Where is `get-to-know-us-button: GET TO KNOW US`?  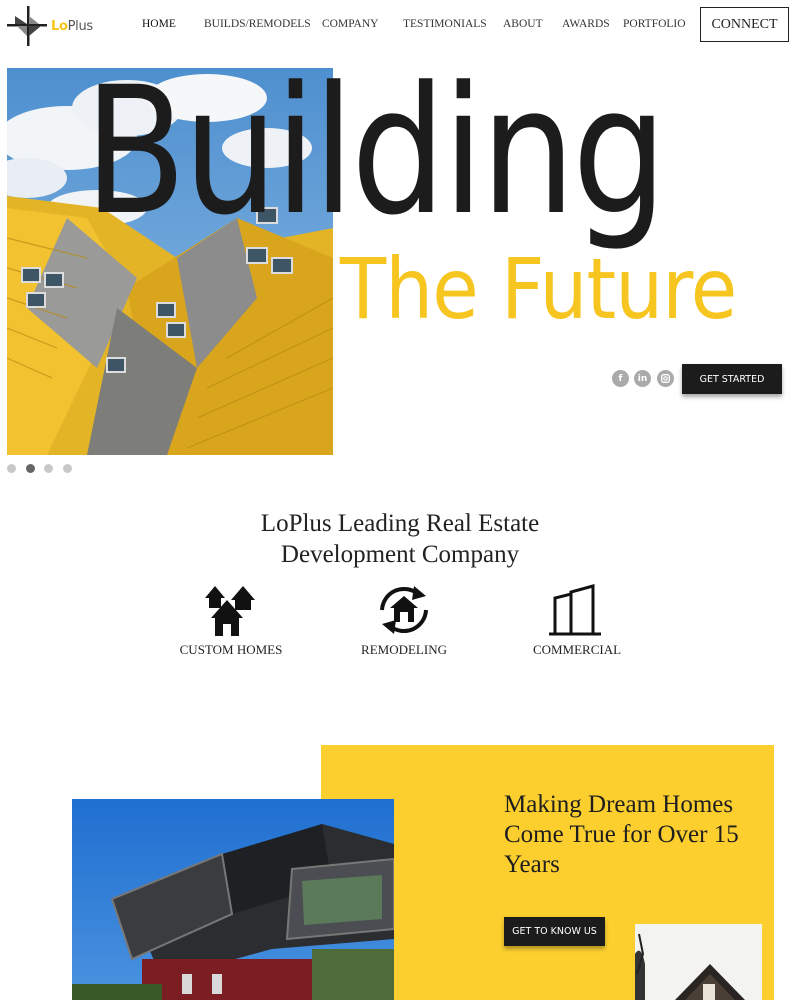 get-to-know-us-button: GET TO KNOW US is located at coordinates (554, 931).